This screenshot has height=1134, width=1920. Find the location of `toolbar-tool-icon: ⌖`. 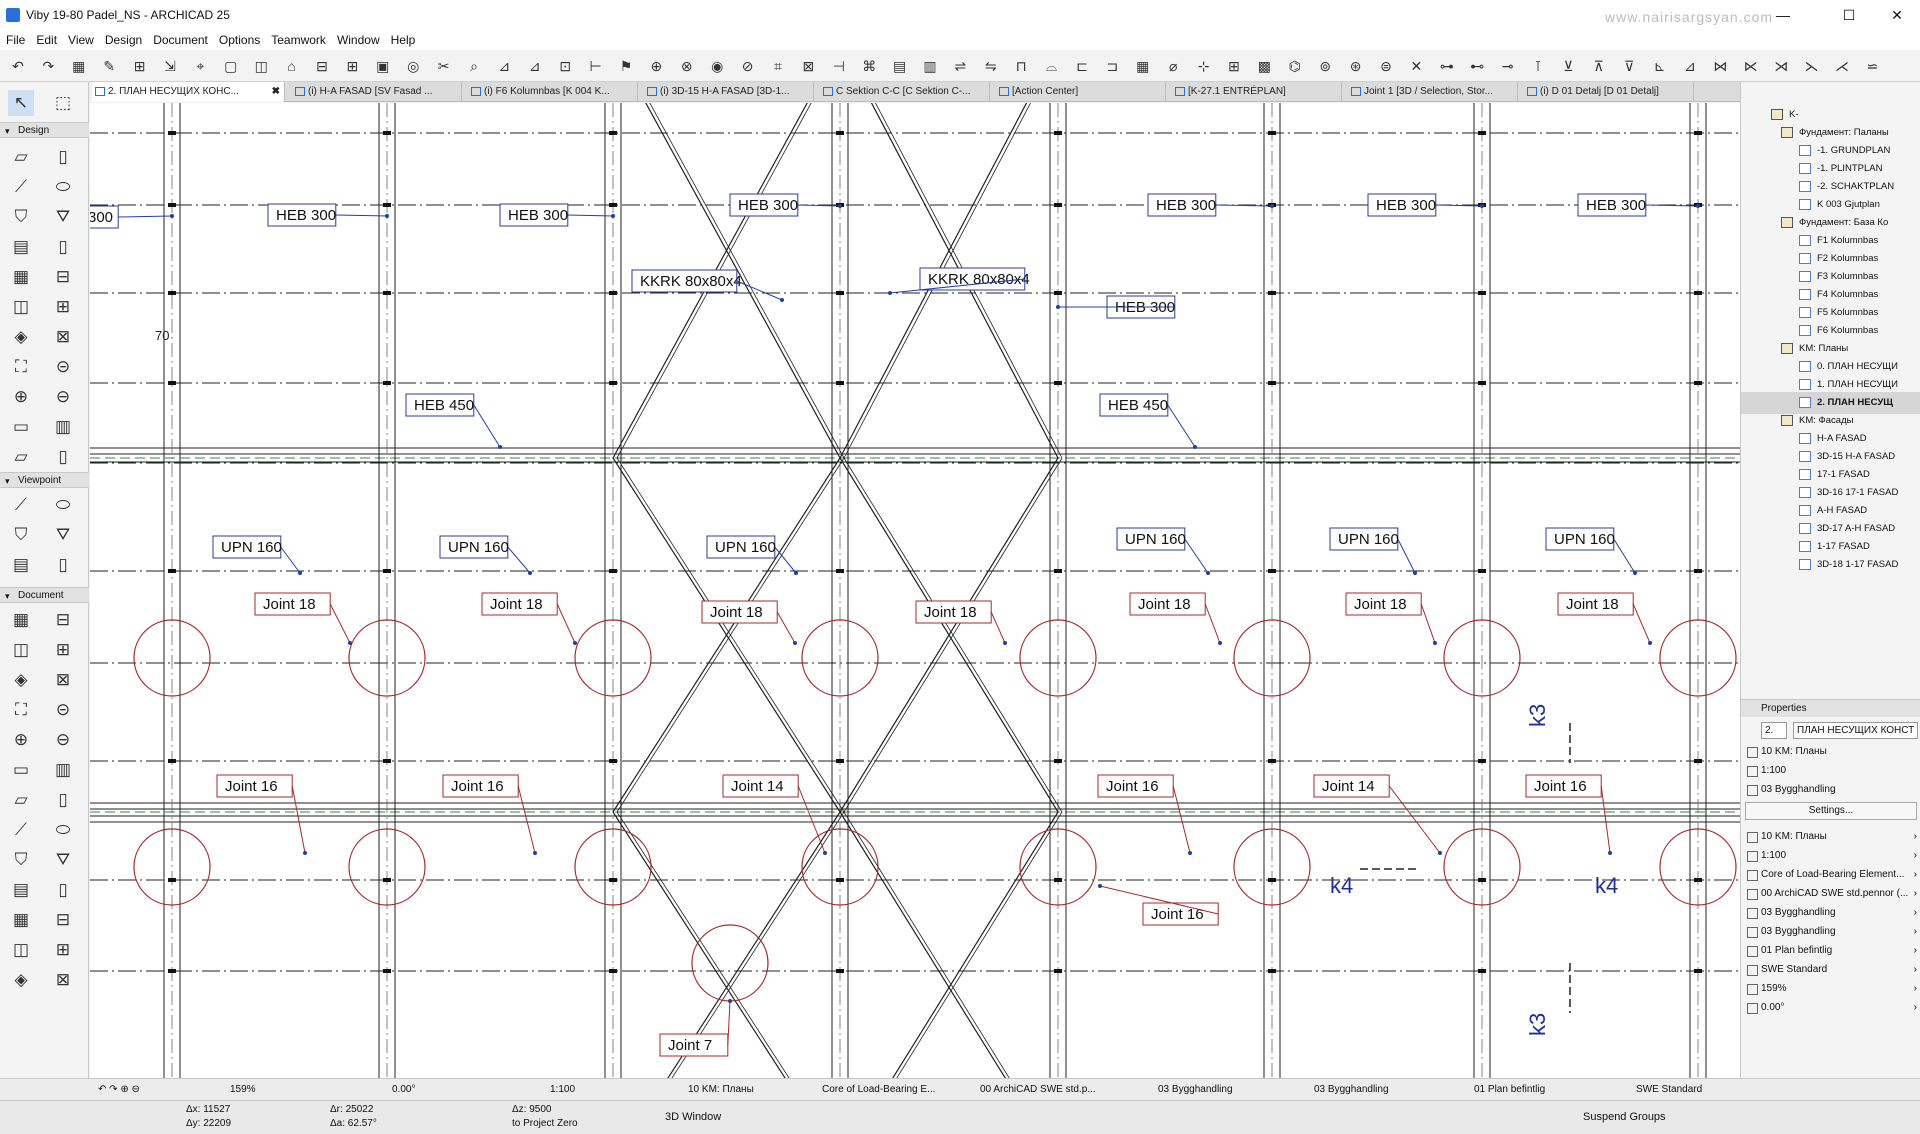

toolbar-tool-icon: ⌖ is located at coordinates (200, 66).